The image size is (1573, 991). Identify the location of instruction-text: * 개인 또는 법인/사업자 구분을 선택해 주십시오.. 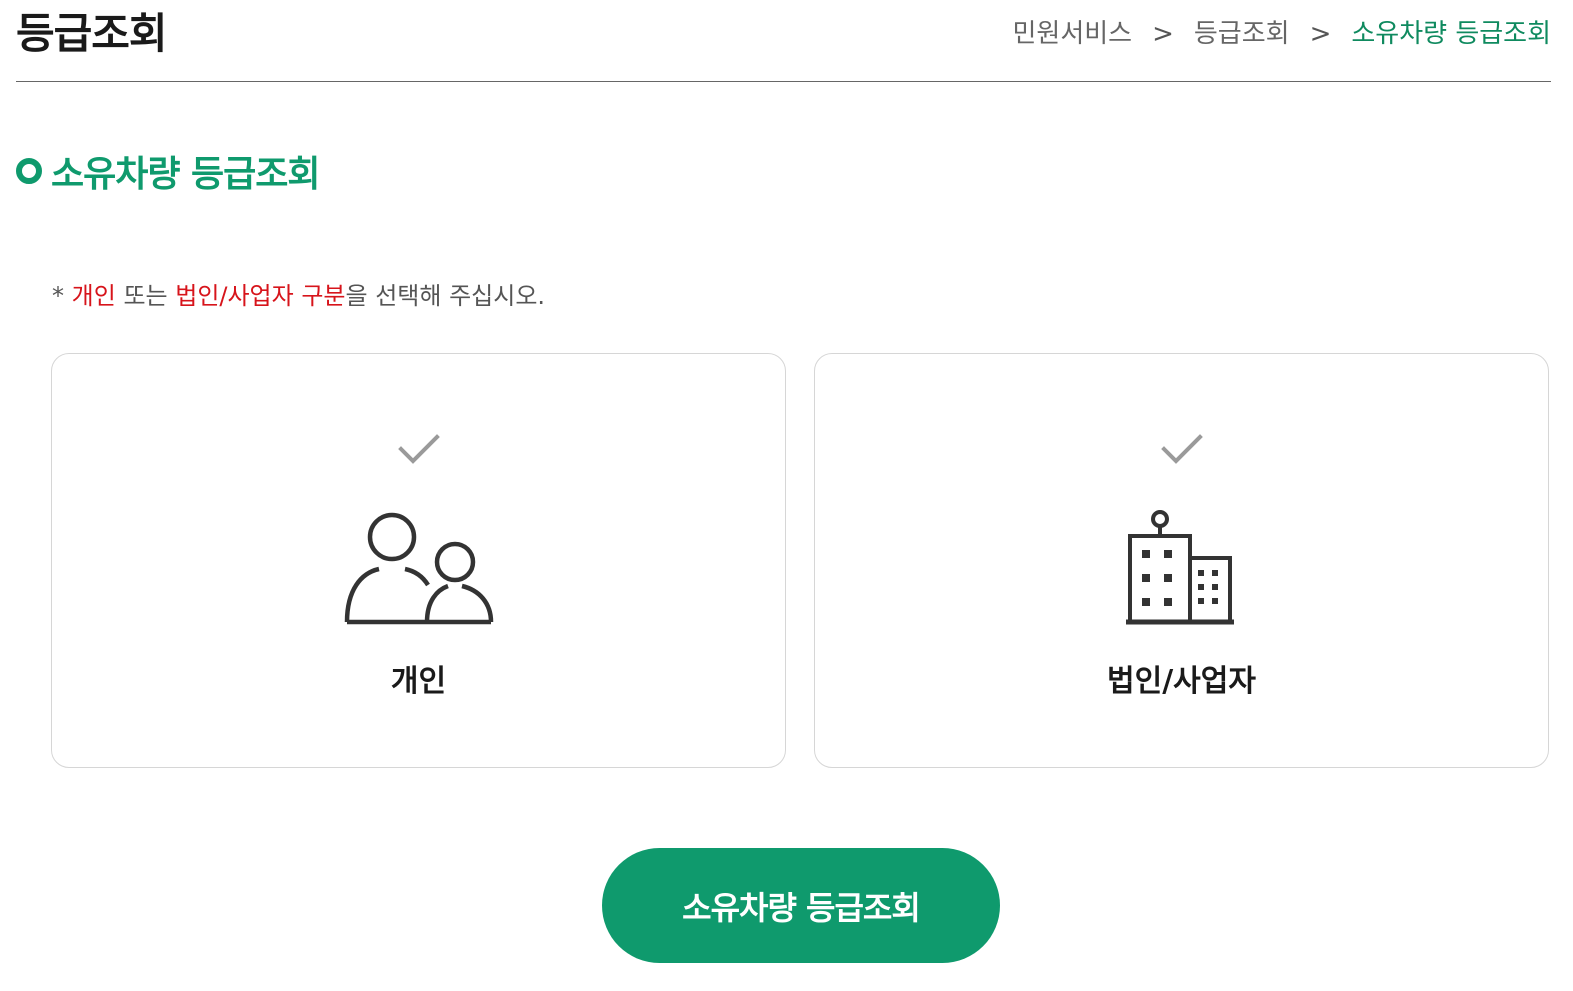
(298, 296).